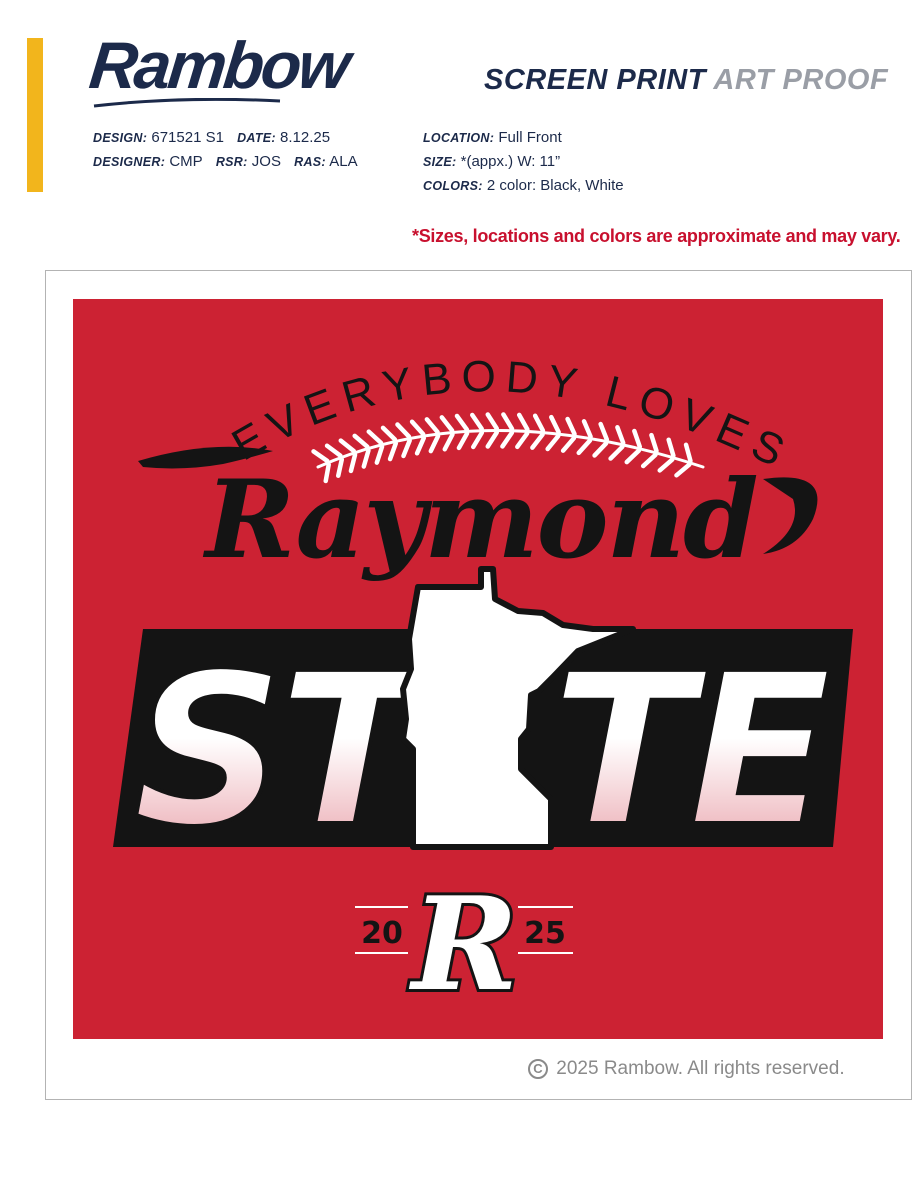 The width and height of the screenshot is (919, 1200). I want to click on title-art-proof: ART PROOF, so click(801, 80).